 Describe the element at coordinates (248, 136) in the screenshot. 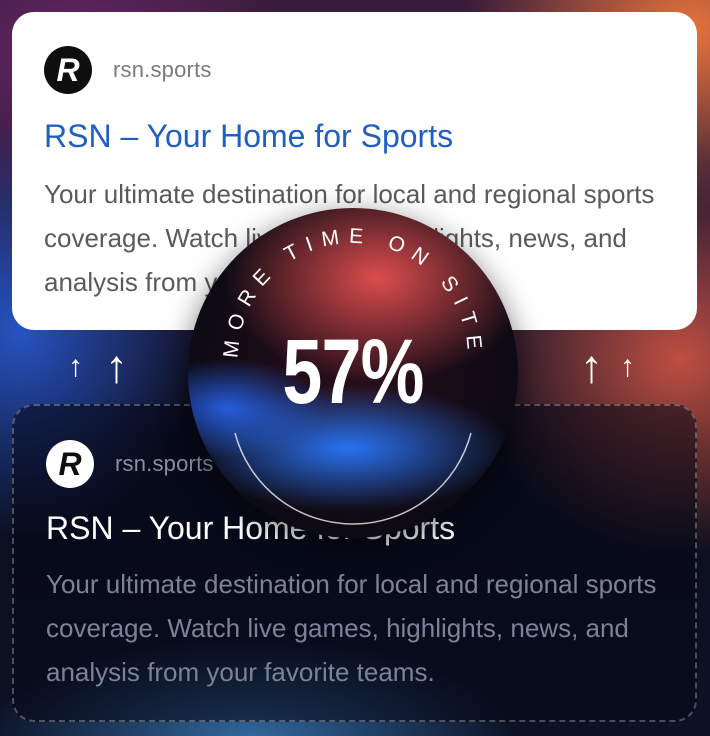

I see `result-title-link: RSN – Your Home for Sports` at that location.